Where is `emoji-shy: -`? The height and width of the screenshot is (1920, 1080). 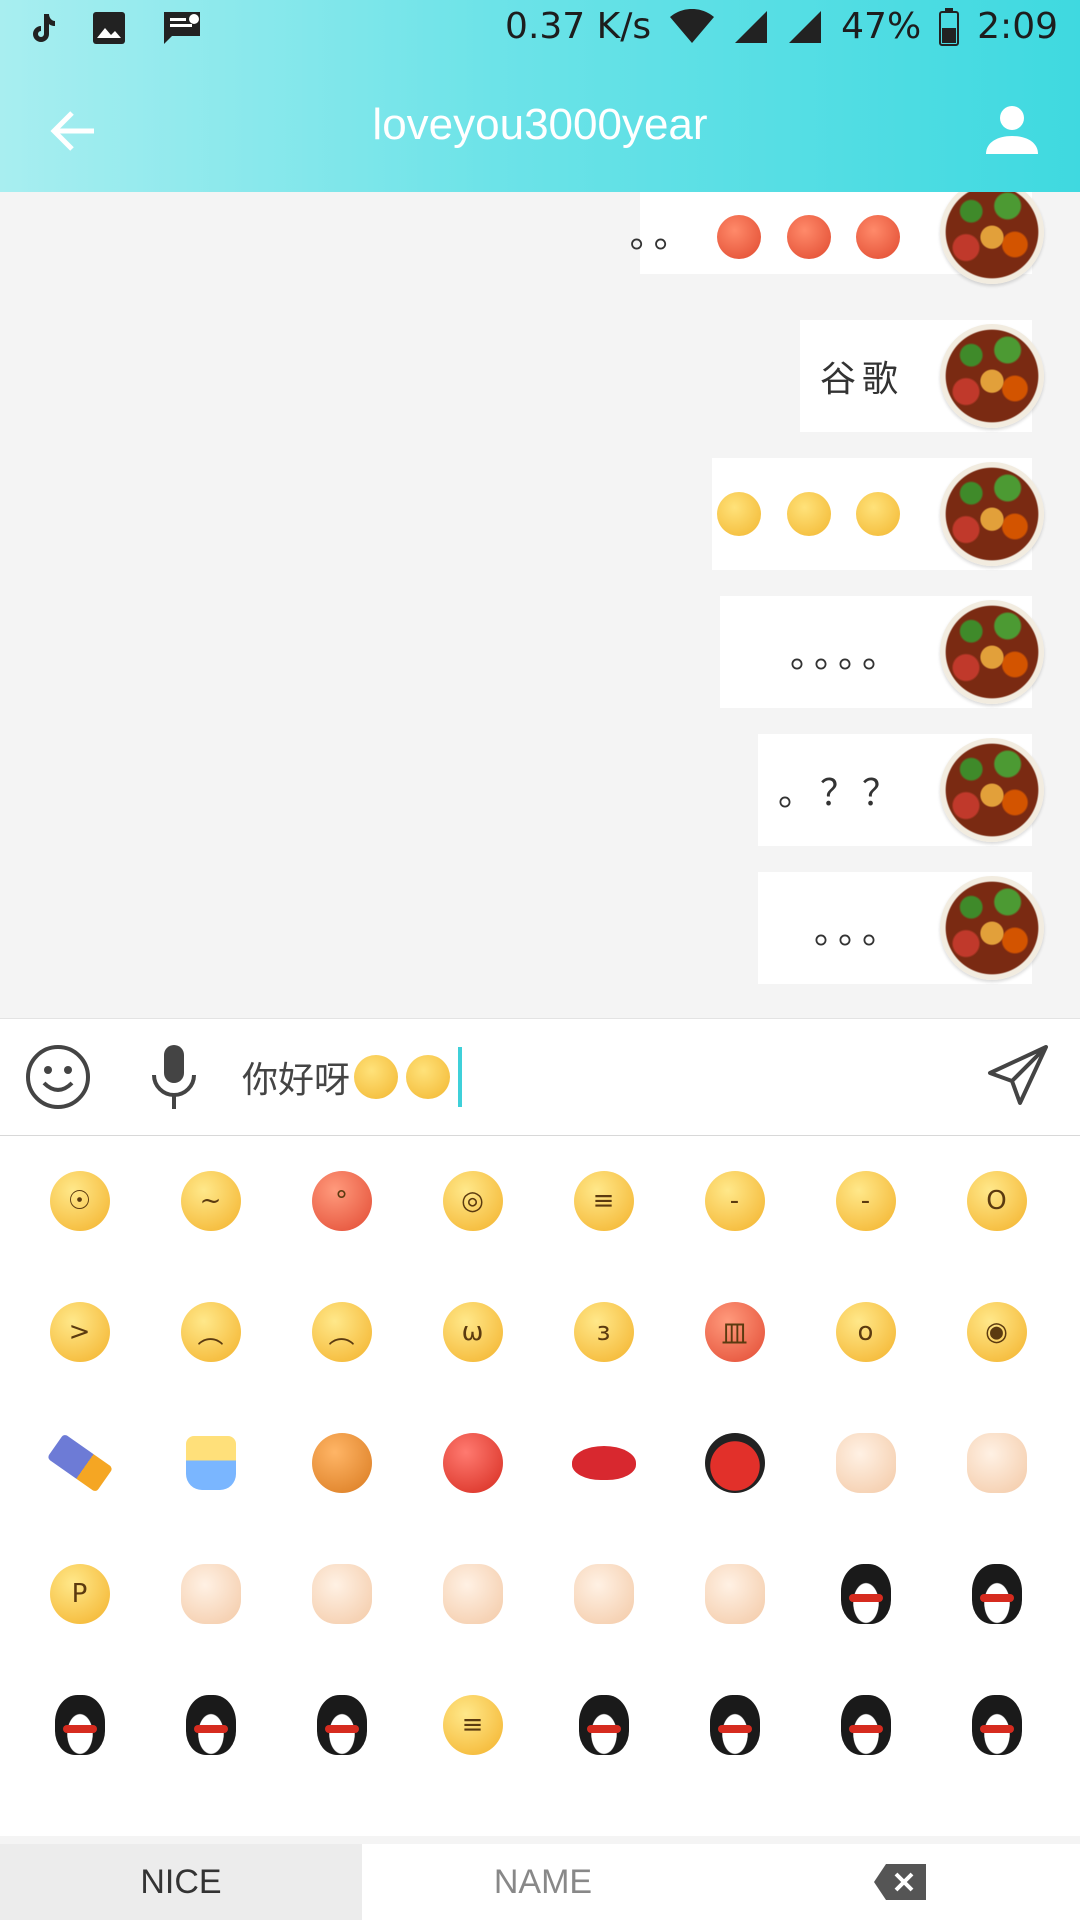
emoji-shy: - is located at coordinates (734, 1201).